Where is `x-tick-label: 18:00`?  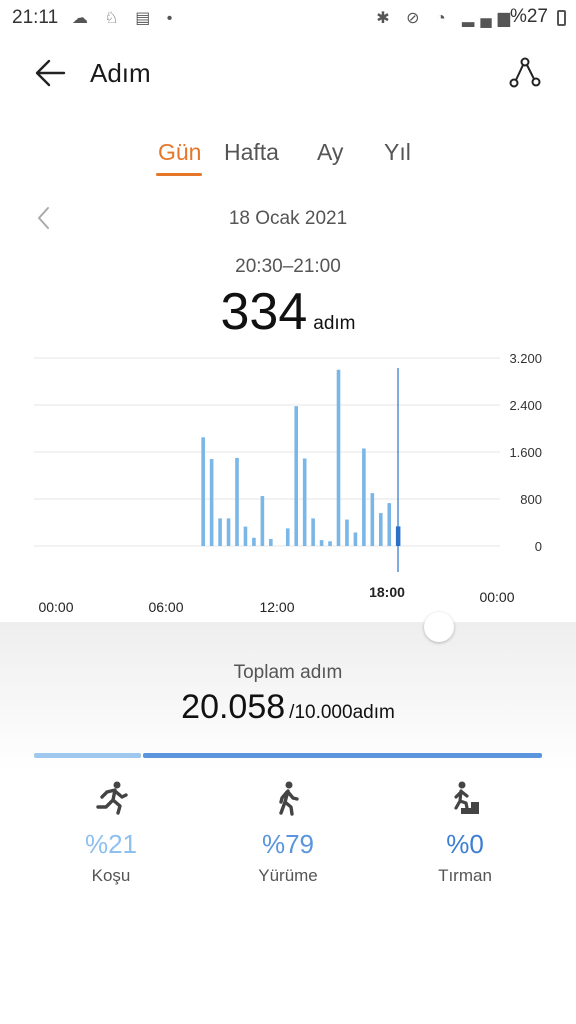
x-tick-label: 18:00 is located at coordinates (387, 592).